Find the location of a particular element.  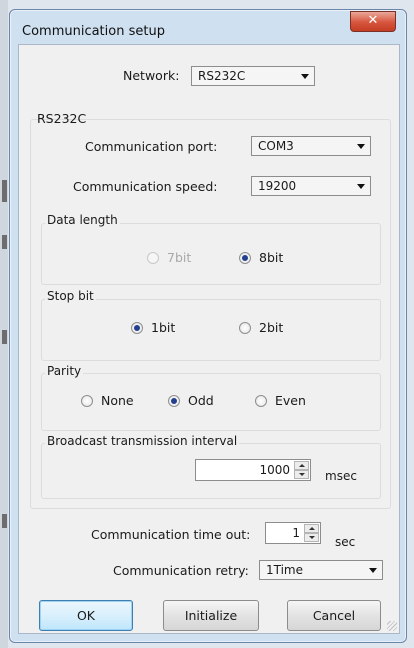

communication-timeout-spinner is located at coordinates (311, 533).